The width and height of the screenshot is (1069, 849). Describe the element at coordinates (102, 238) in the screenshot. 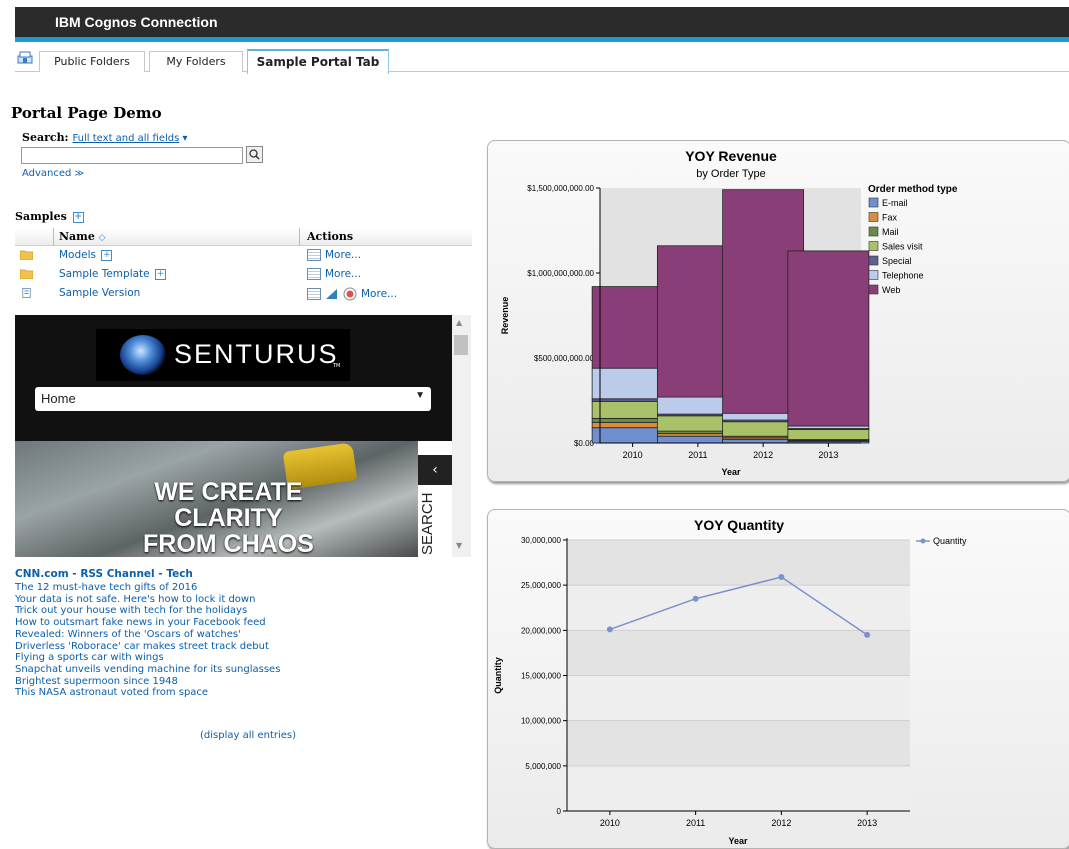

I see `sort-icon: ◇` at that location.